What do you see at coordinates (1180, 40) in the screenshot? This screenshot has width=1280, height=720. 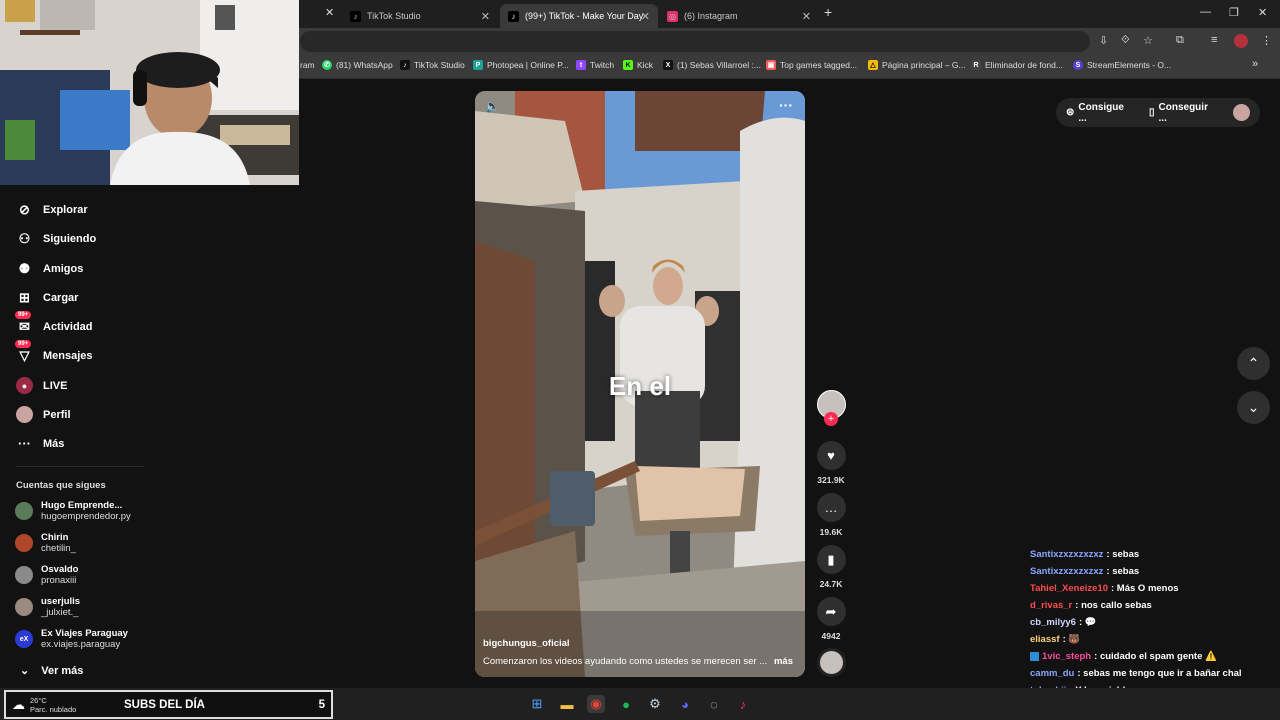 I see `extensions-icon: ⧉` at bounding box center [1180, 40].